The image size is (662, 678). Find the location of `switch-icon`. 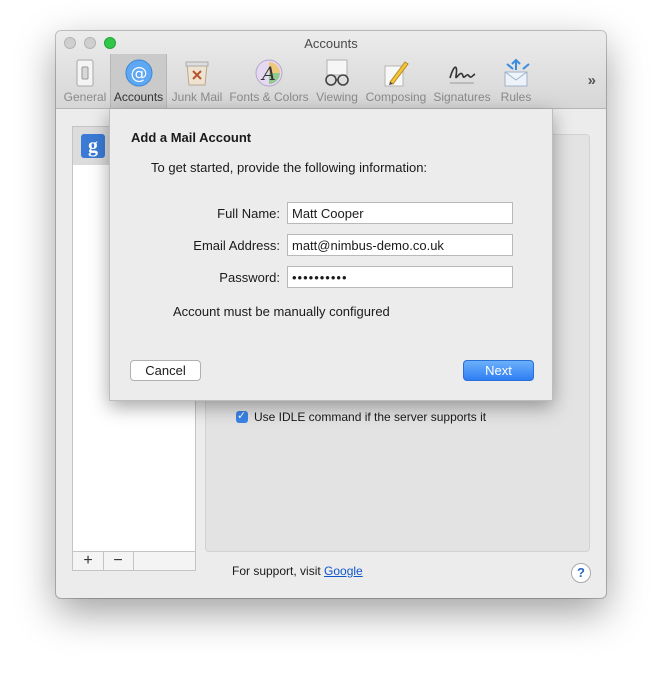

switch-icon is located at coordinates (85, 73).